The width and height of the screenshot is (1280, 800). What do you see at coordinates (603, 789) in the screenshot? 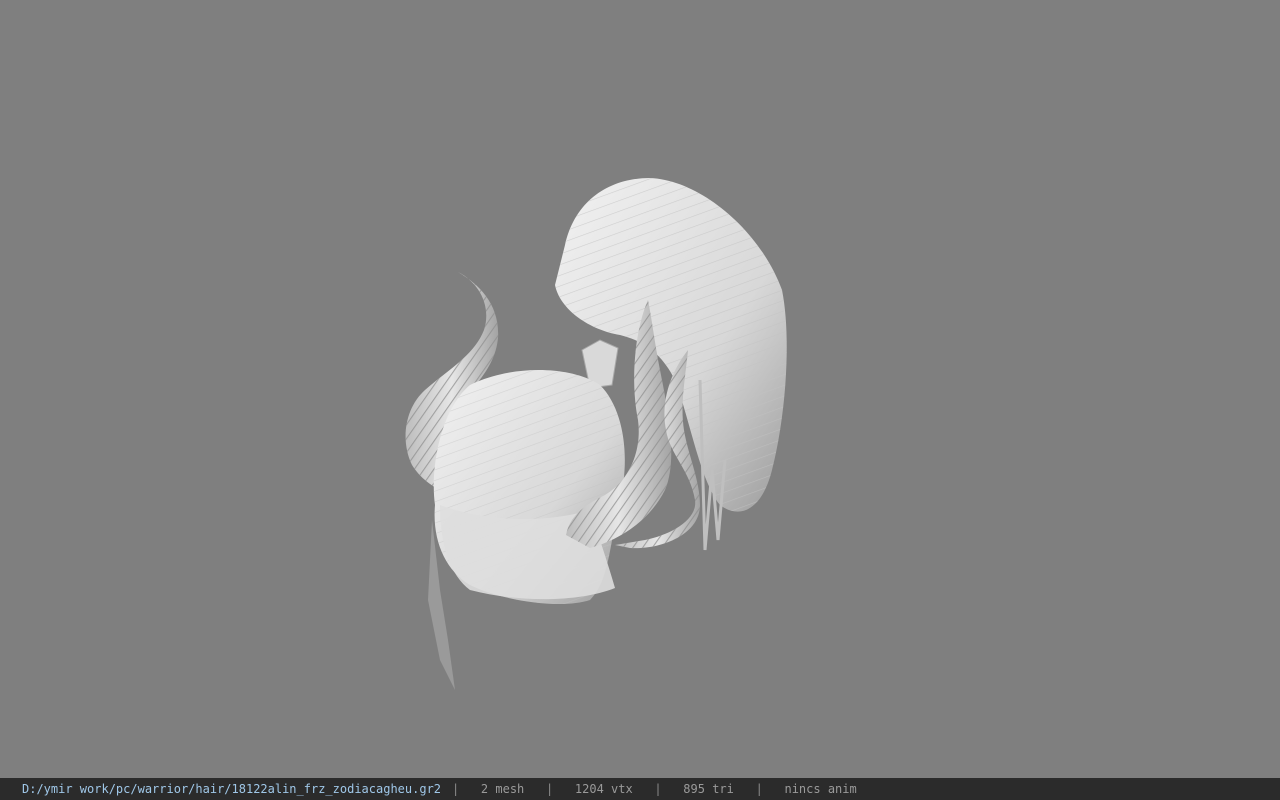
I see `vertex-count: 1204 vtx` at bounding box center [603, 789].